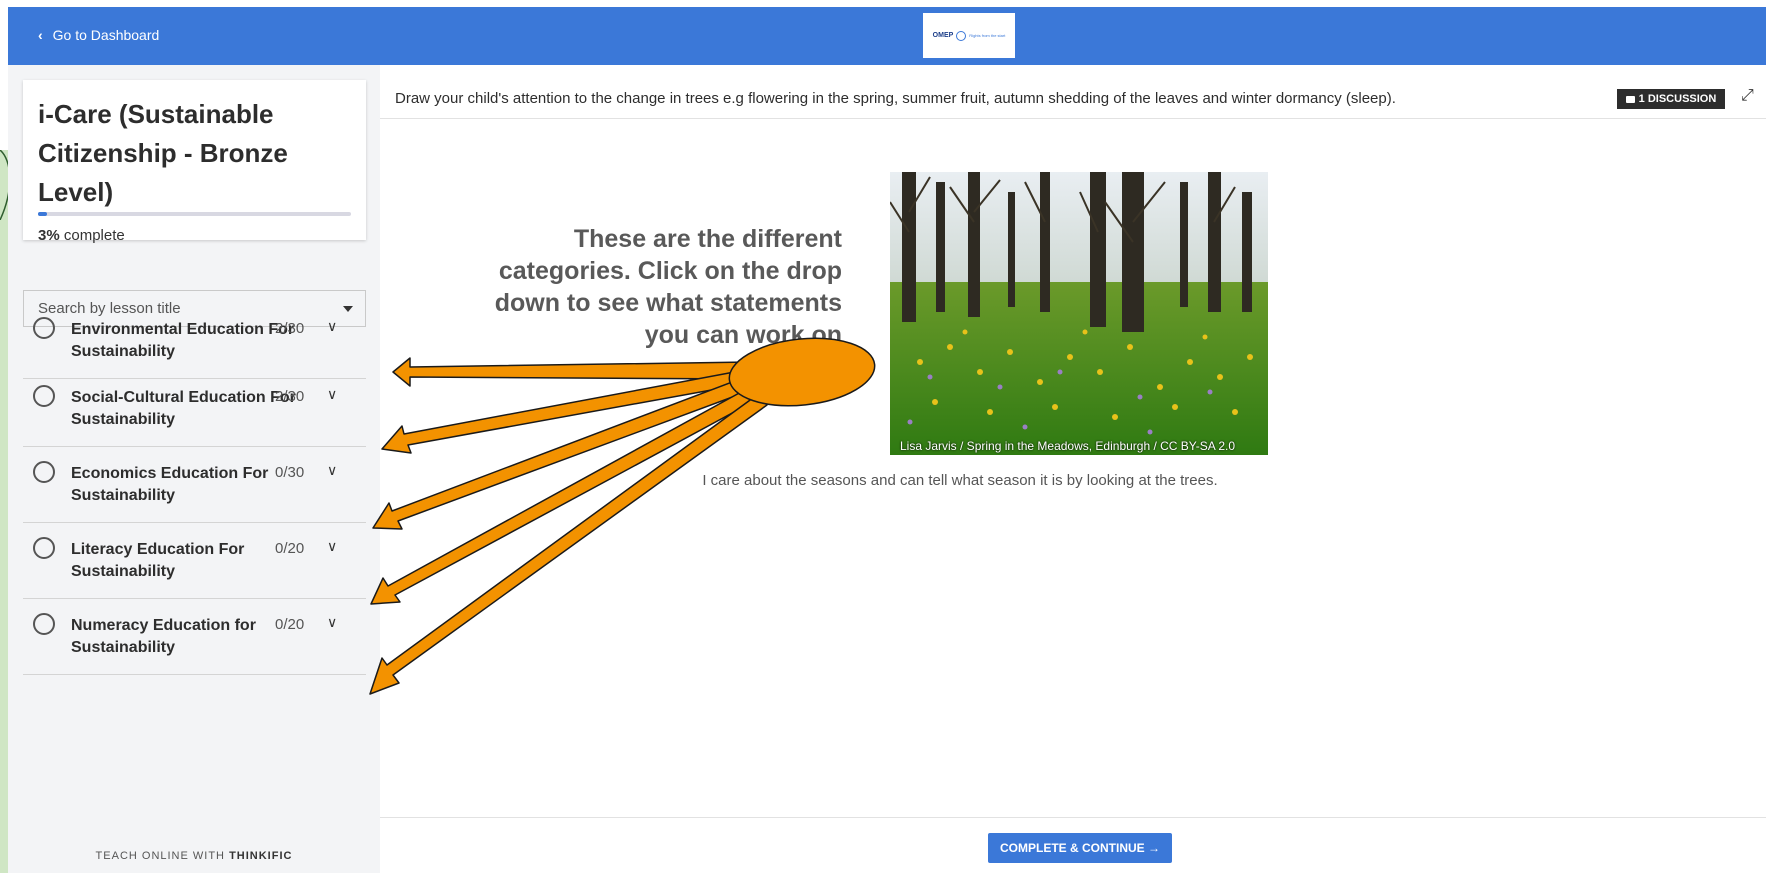 This screenshot has height=873, width=1766. What do you see at coordinates (565, 495) in the screenshot?
I see `arrow-to-literacy` at bounding box center [565, 495].